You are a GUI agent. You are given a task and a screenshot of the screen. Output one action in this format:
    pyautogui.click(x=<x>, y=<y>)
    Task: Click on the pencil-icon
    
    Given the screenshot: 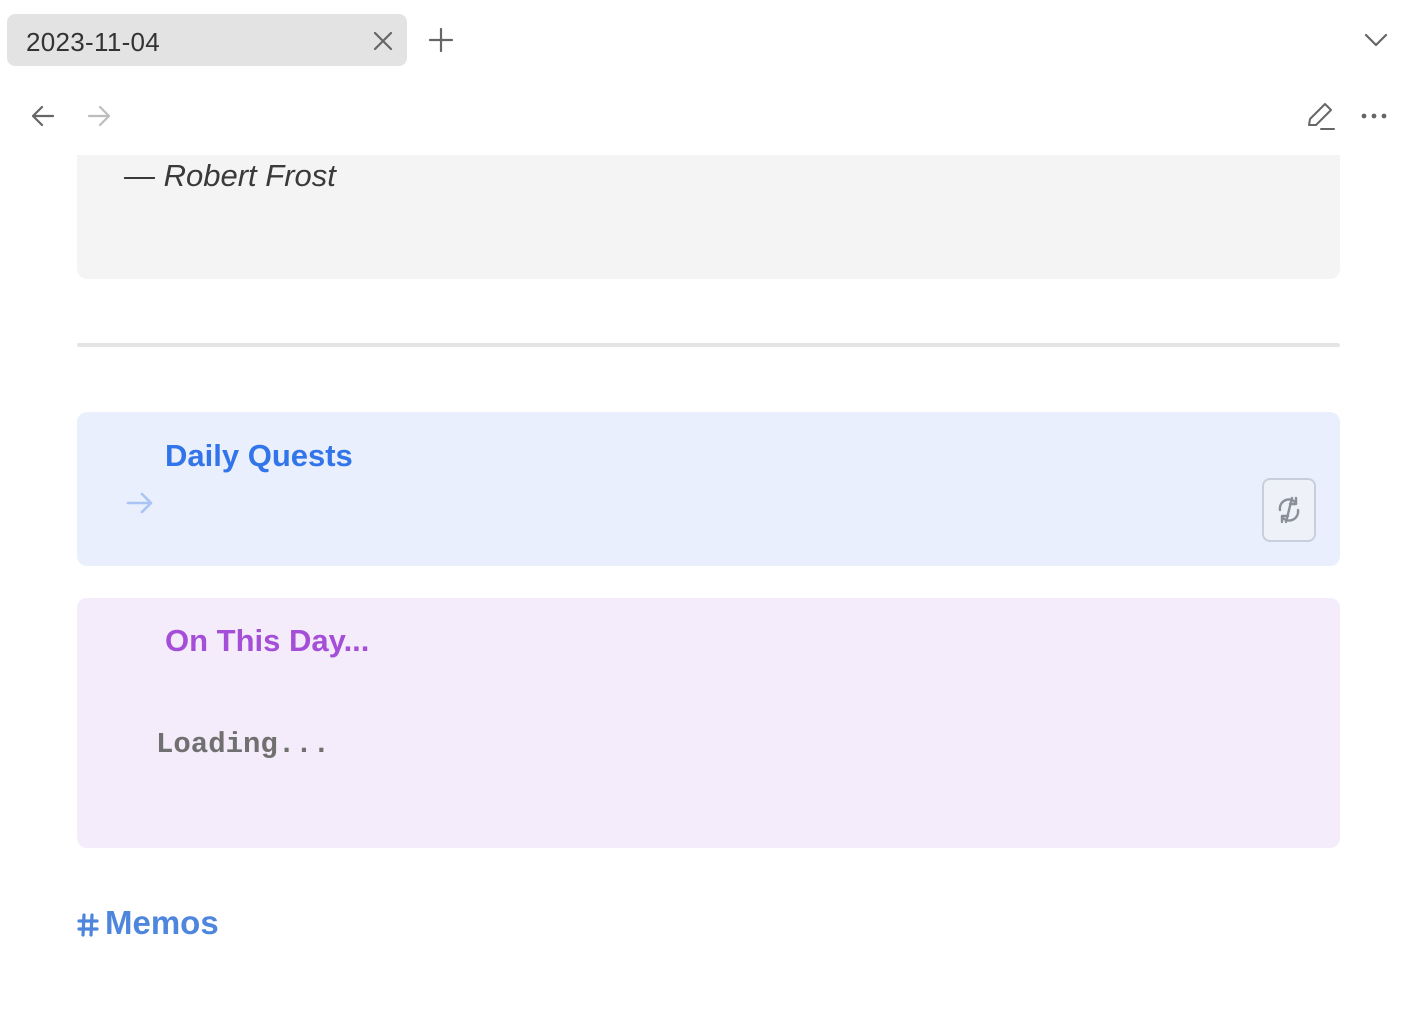 What is the action you would take?
    pyautogui.click(x=1320, y=116)
    